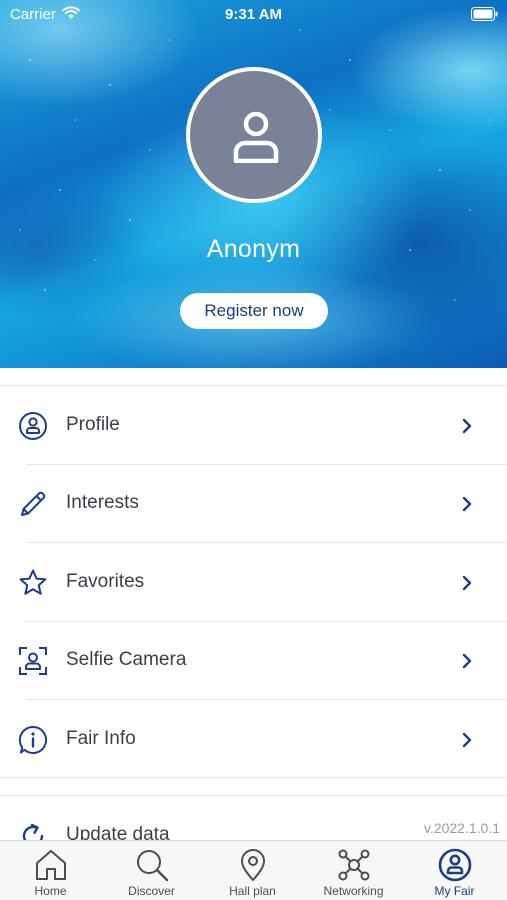  Describe the element at coordinates (253, 660) in the screenshot. I see `menu-item-selfie-camera: Selfie Camera` at that location.